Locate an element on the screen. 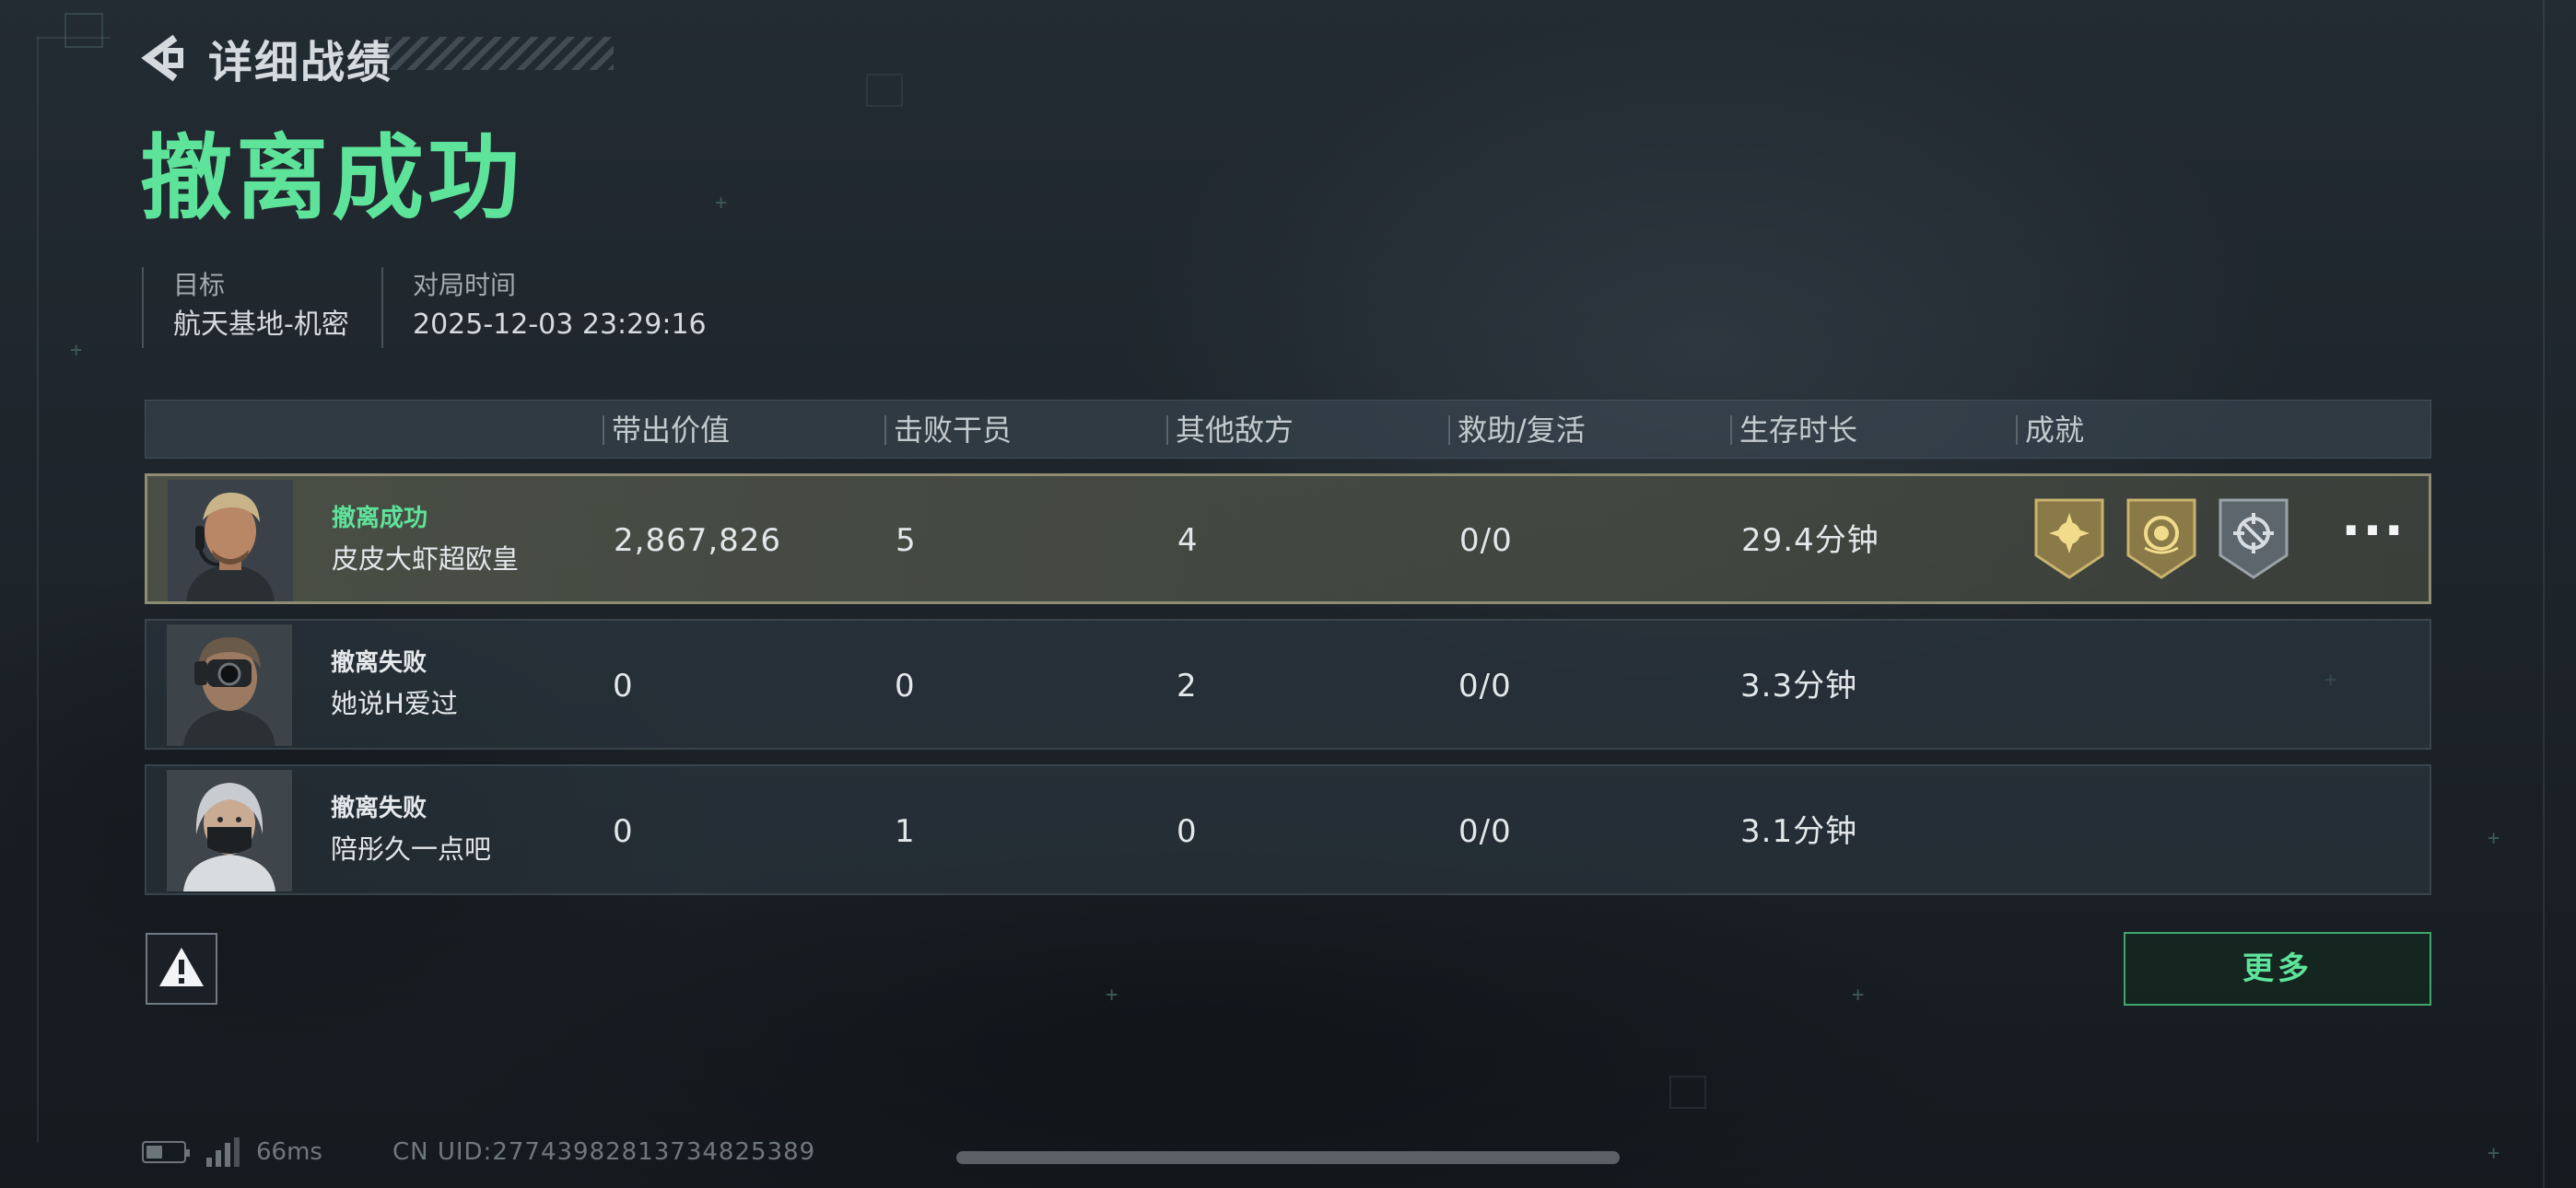 This screenshot has width=2576, height=1188. back-arrow-icon is located at coordinates (162, 58).